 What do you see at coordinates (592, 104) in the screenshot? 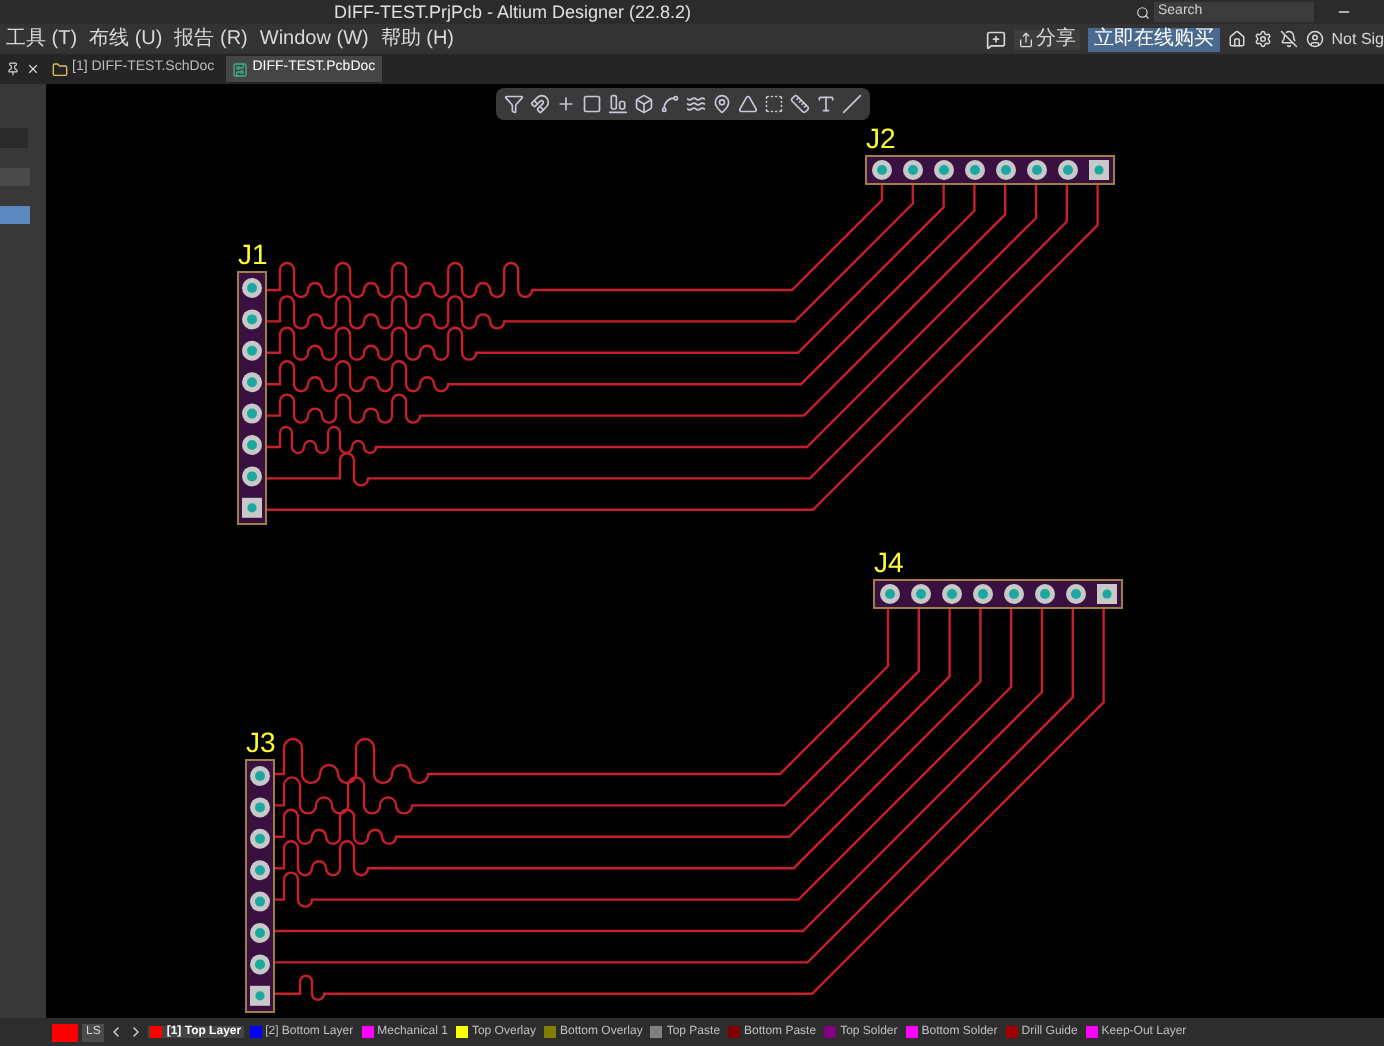
I see `select-rectangle-icon` at bounding box center [592, 104].